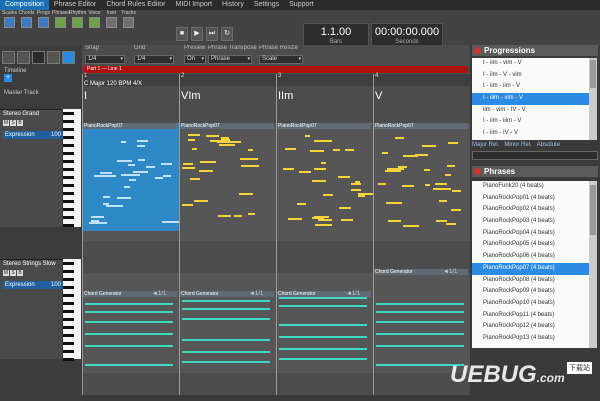 The height and width of the screenshot is (401, 600). Describe the element at coordinates (75, 5) in the screenshot. I see `menu-phrase-editor: Phrase Editor` at that location.